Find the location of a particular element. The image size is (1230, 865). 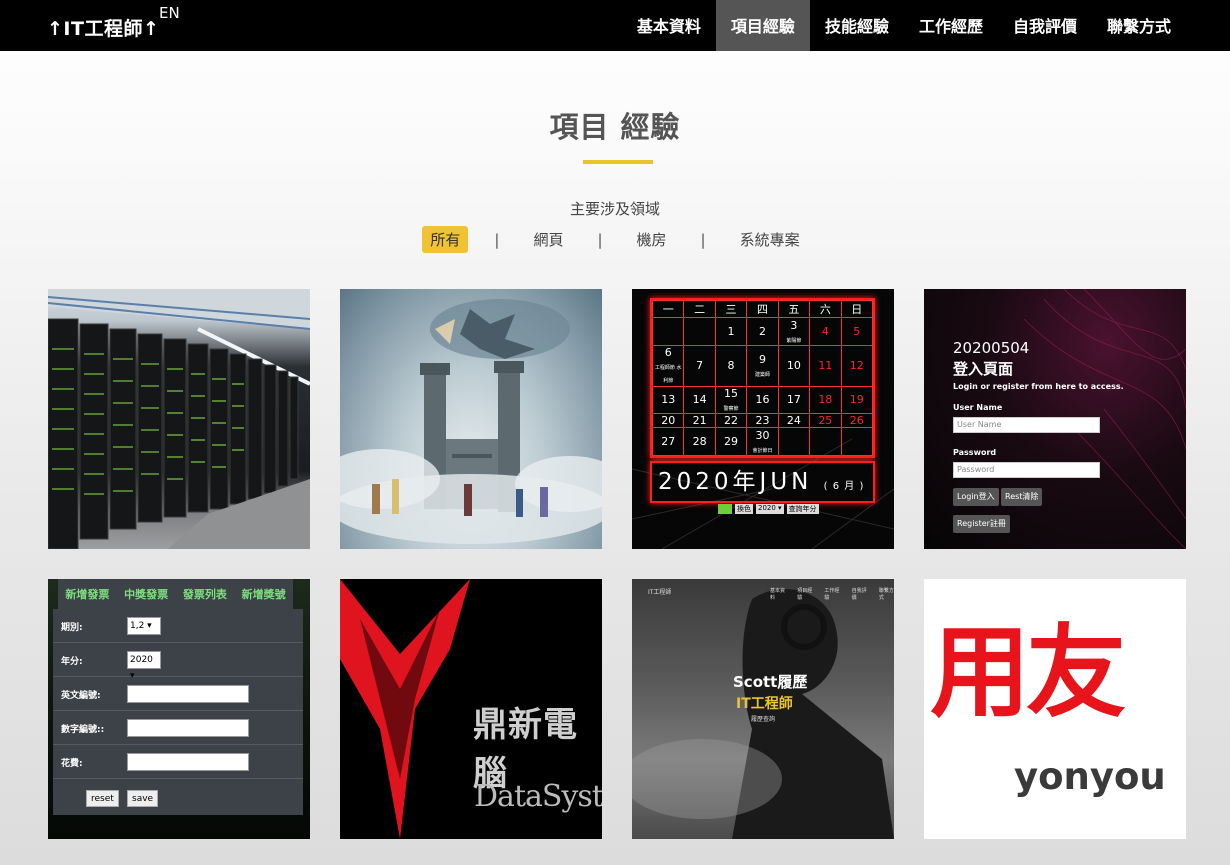

day-cell: 12 is located at coordinates (857, 365).